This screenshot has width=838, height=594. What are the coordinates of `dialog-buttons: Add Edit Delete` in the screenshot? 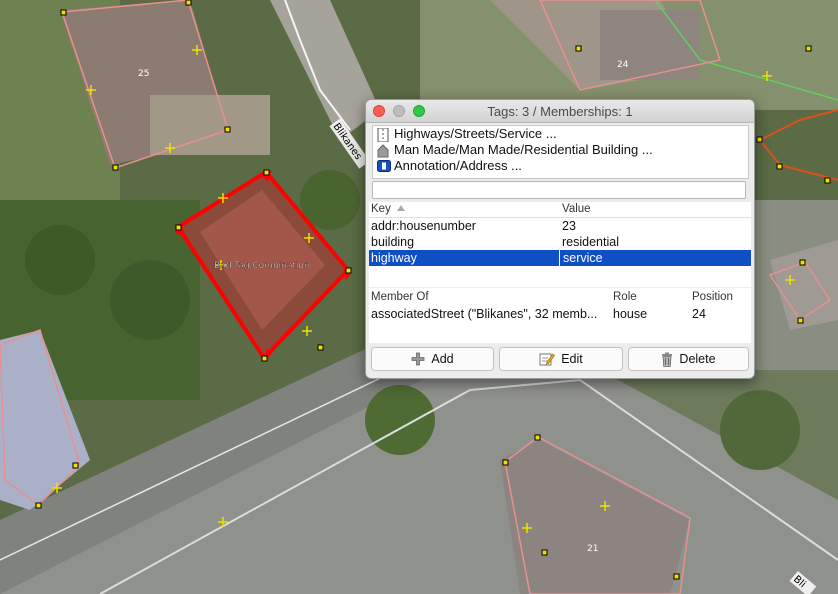 It's located at (560, 360).